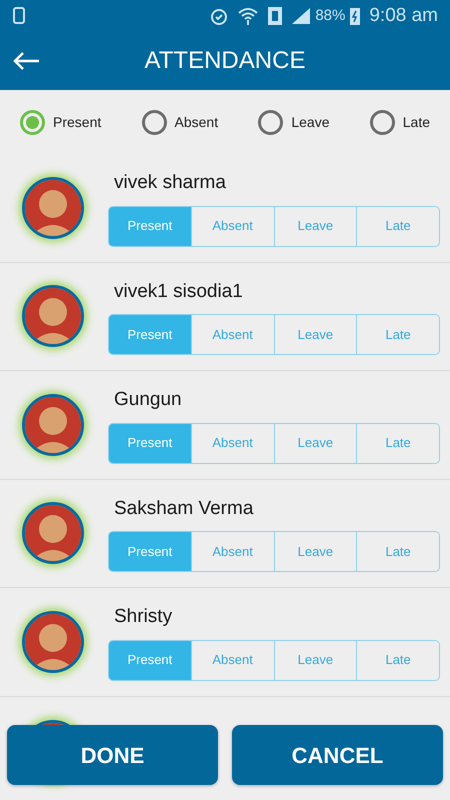 This screenshot has width=450, height=800. Describe the element at coordinates (143, 617) in the screenshot. I see `student-name: Shristy` at that location.